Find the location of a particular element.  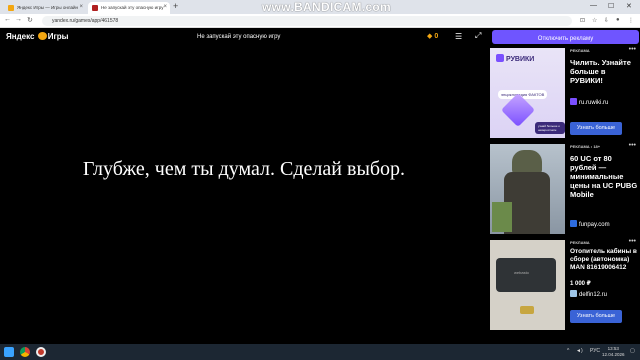

ruviki-brand: РУВИКИ is located at coordinates (515, 58).